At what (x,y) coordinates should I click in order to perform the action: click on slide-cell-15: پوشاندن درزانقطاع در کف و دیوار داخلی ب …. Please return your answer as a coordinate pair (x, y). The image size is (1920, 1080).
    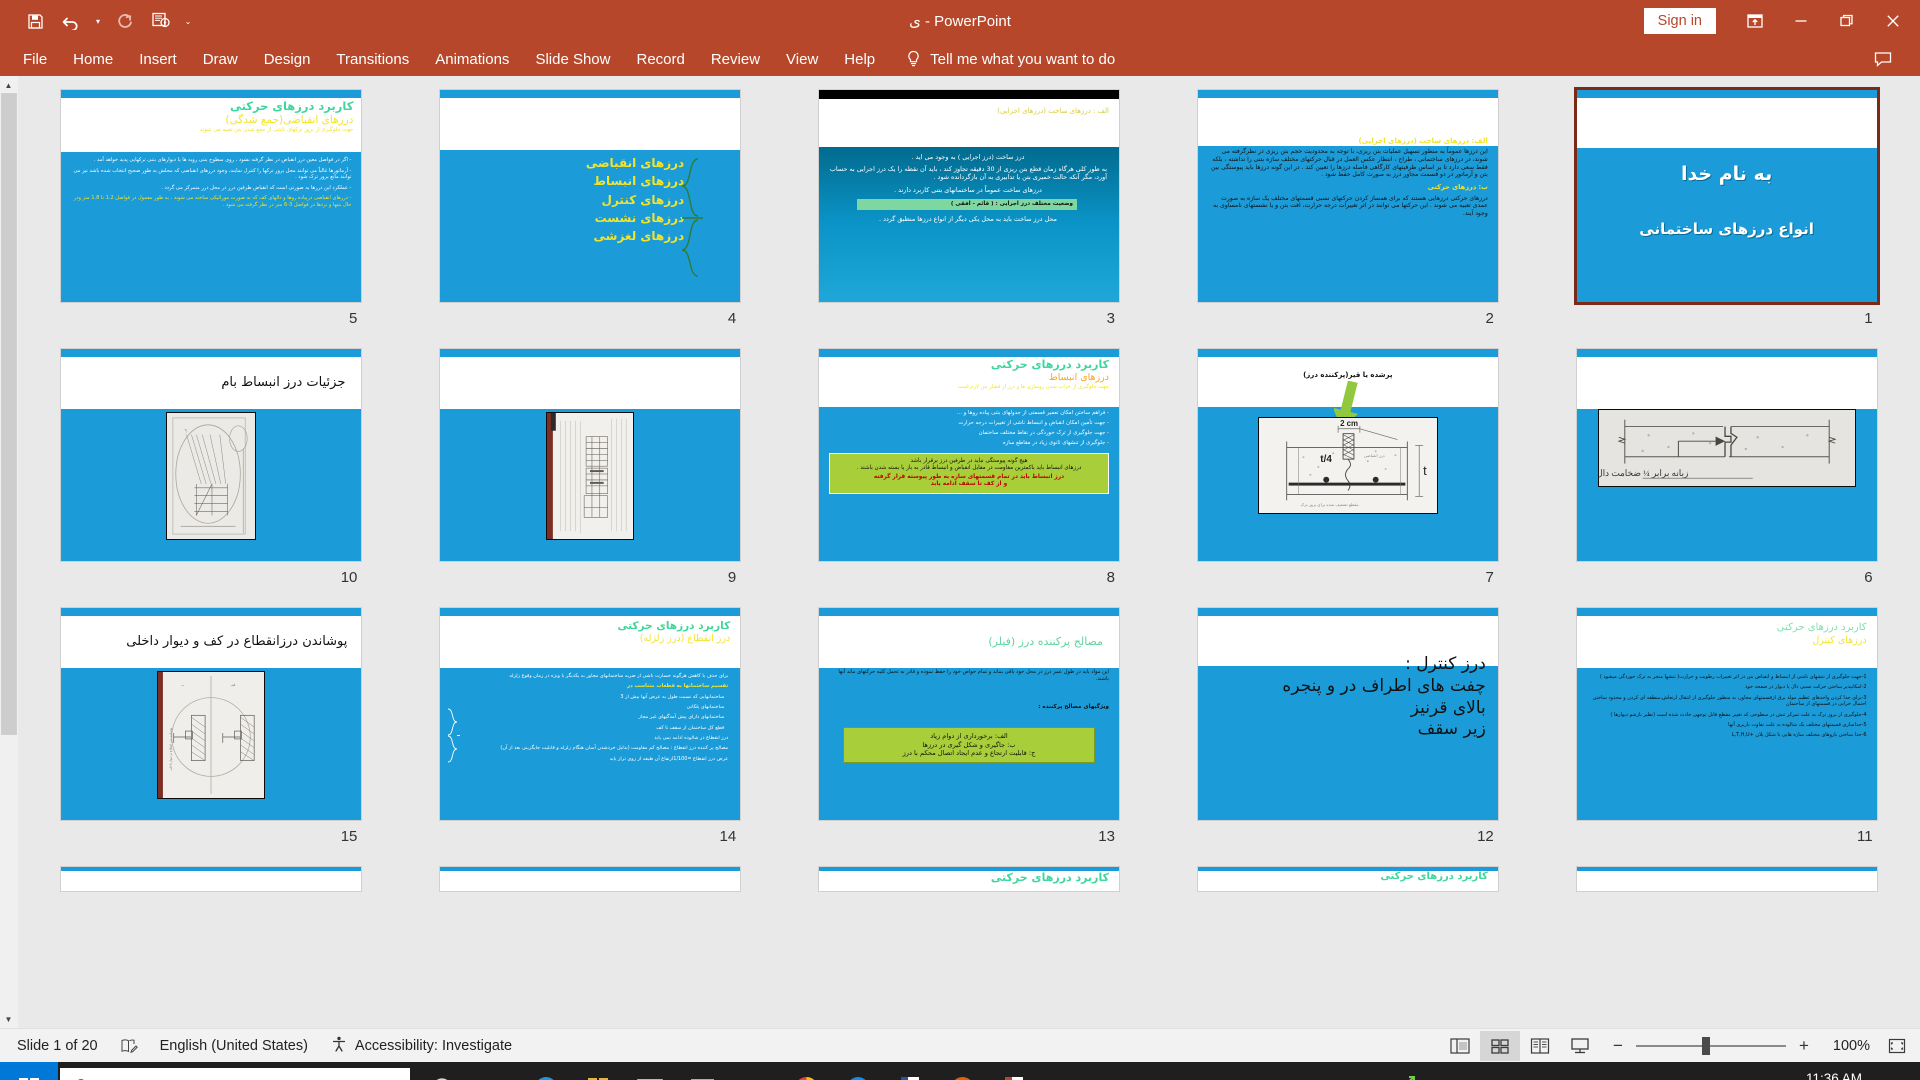
    Looking at the image, I should click on (211, 737).